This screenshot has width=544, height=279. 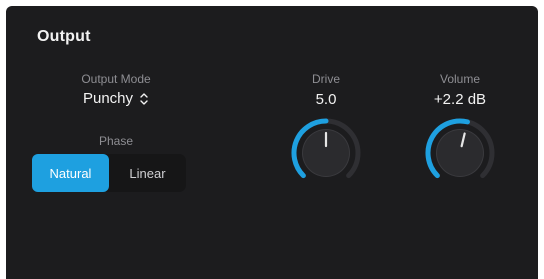 What do you see at coordinates (326, 99) in the screenshot?
I see `drive-value: 5.0` at bounding box center [326, 99].